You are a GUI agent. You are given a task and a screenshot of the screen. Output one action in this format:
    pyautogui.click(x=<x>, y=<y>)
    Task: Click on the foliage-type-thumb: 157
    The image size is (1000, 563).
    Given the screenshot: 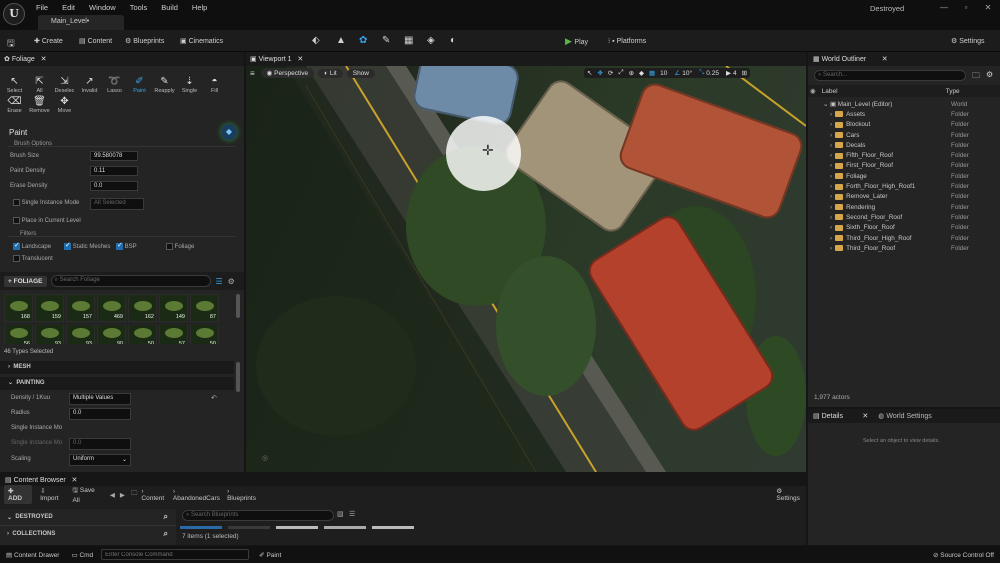 What is the action you would take?
    pyautogui.click(x=80, y=308)
    